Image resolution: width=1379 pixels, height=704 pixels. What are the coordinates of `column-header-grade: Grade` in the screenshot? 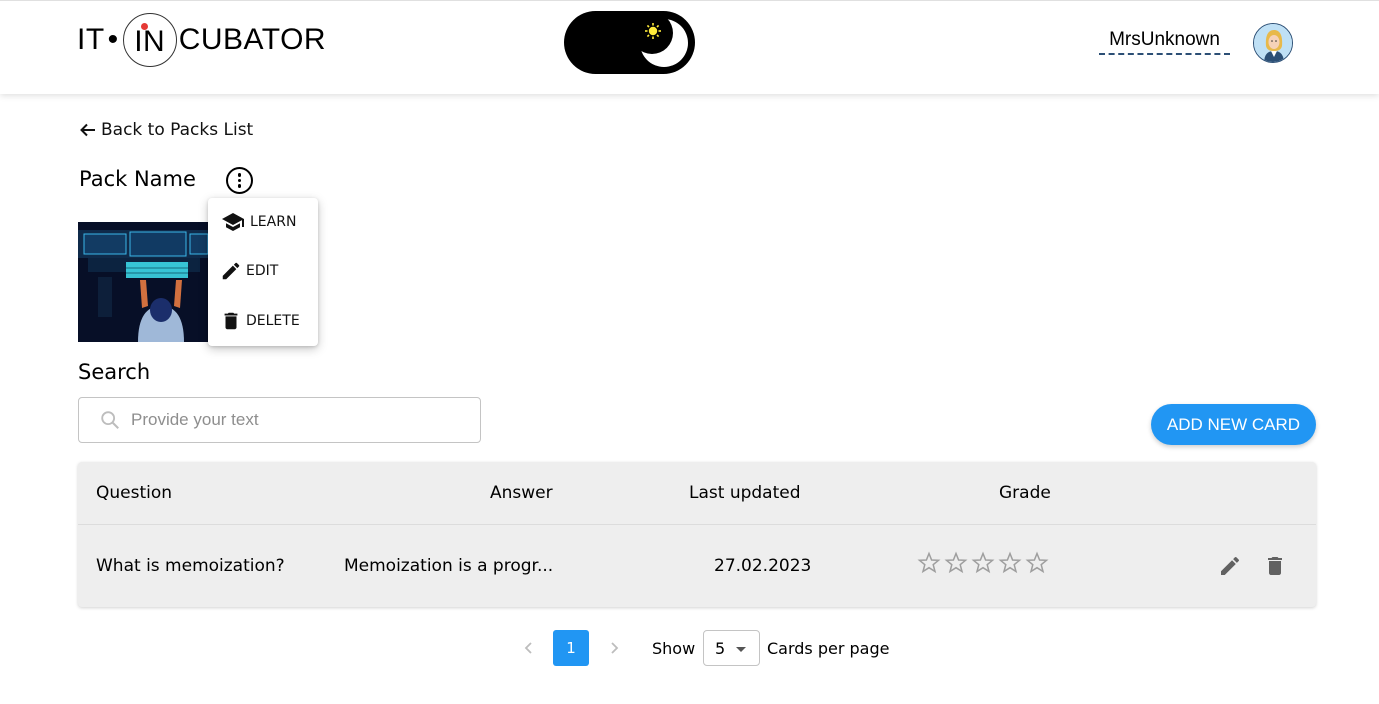 It's located at (1025, 493).